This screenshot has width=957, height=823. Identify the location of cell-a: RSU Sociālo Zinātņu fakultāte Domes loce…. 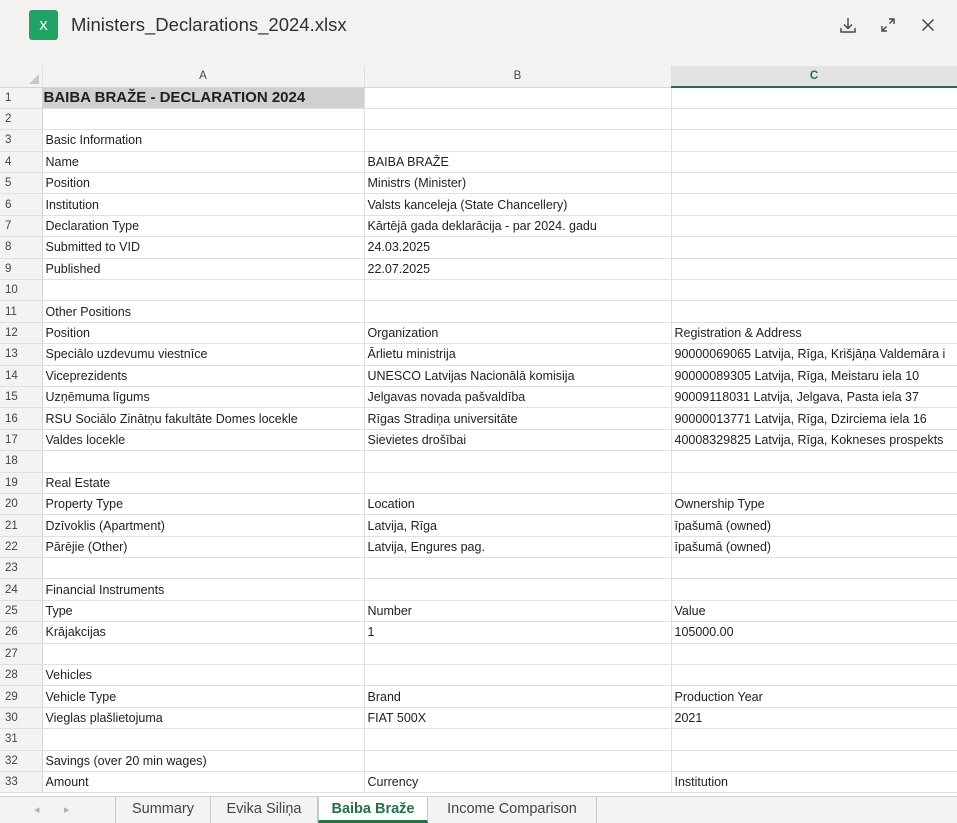
(203, 418).